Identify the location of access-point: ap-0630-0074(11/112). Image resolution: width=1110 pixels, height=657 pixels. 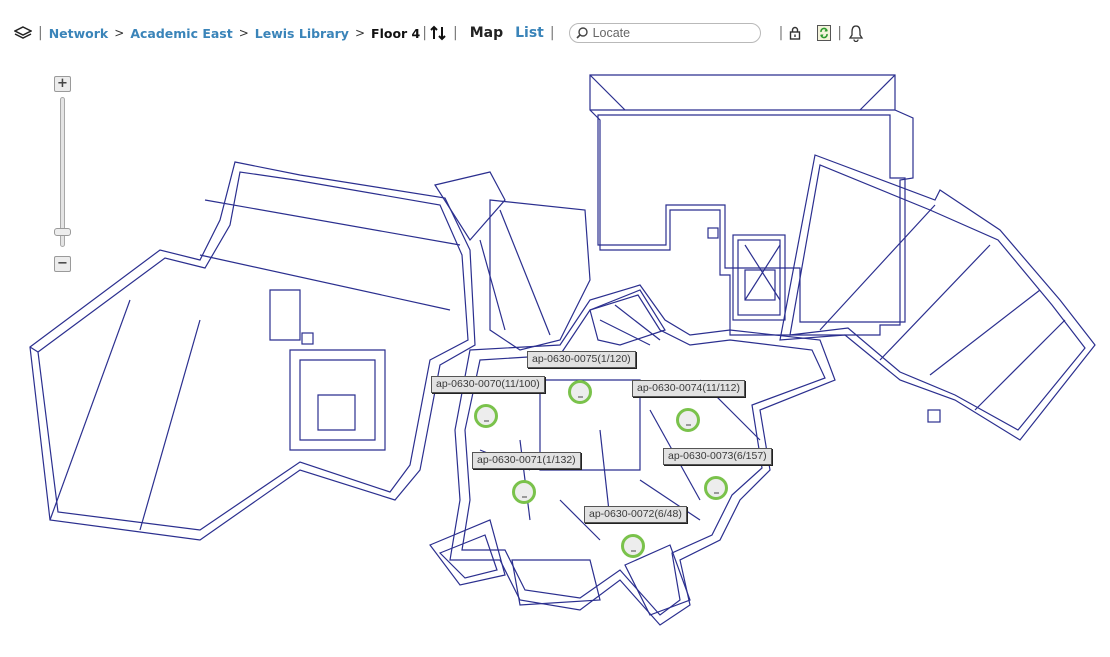
(688, 406).